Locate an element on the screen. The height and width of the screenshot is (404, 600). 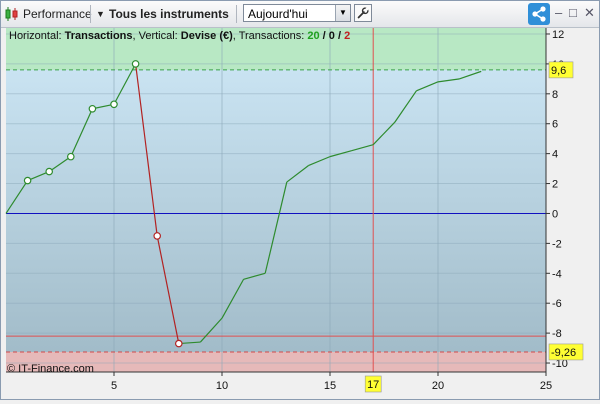
watermark: © IT-Finance.com is located at coordinates (50, 369).